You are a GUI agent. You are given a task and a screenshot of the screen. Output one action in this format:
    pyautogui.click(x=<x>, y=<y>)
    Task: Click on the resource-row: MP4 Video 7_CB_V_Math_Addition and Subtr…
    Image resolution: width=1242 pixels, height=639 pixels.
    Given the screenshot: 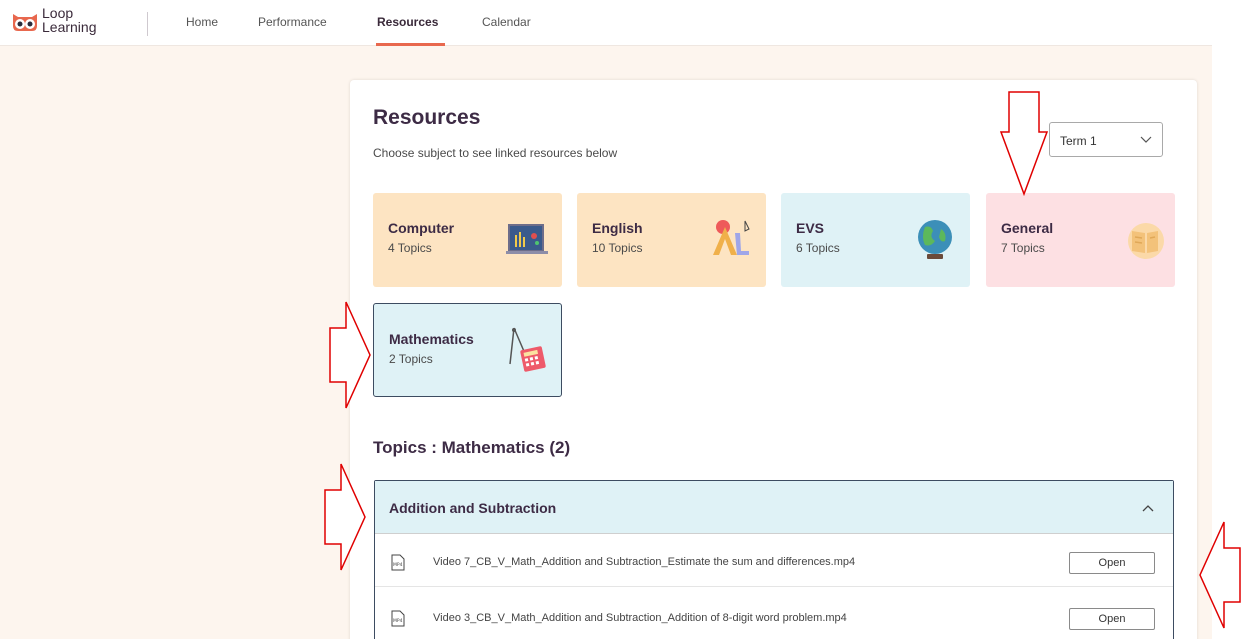 What is the action you would take?
    pyautogui.click(x=774, y=563)
    